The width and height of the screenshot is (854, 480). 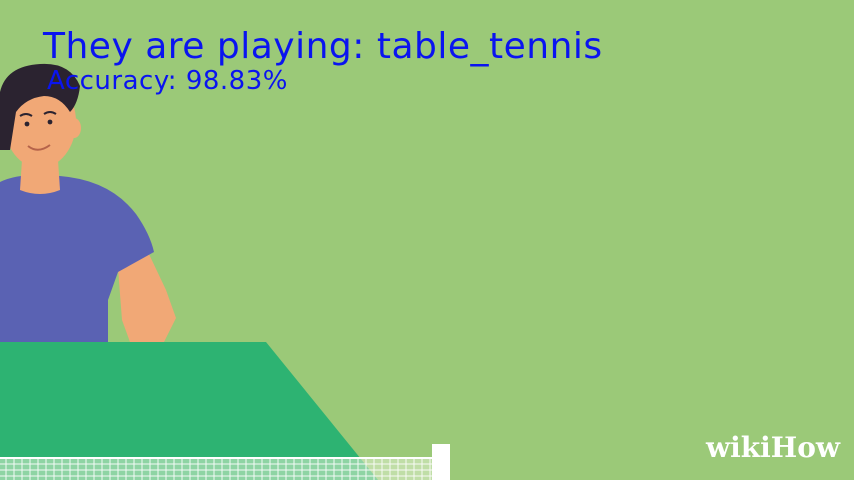 I want to click on wikihow-logo: wikiHow, so click(x=772, y=447).